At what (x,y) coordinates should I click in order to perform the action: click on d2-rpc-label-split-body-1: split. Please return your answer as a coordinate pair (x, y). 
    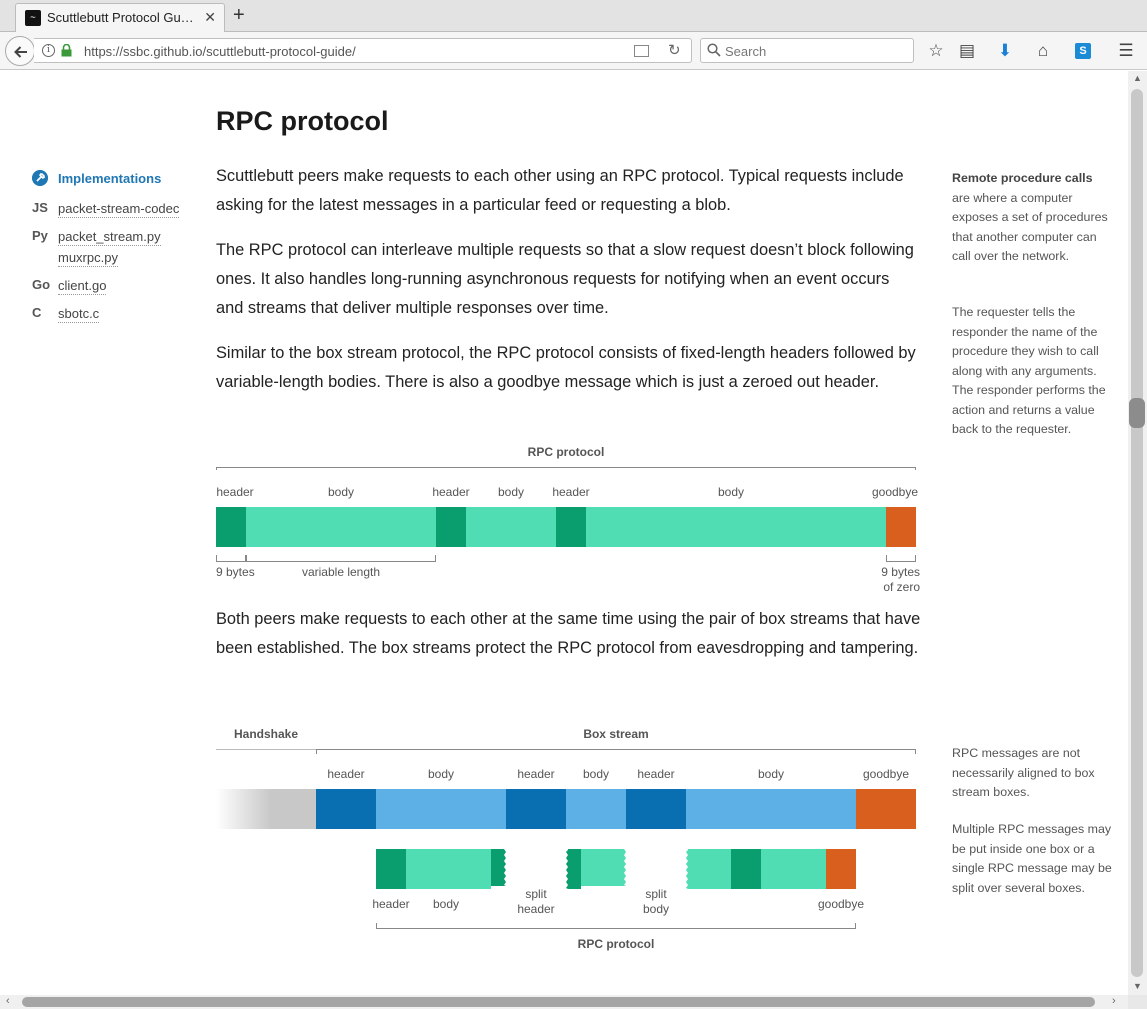
    Looking at the image, I should click on (656, 894).